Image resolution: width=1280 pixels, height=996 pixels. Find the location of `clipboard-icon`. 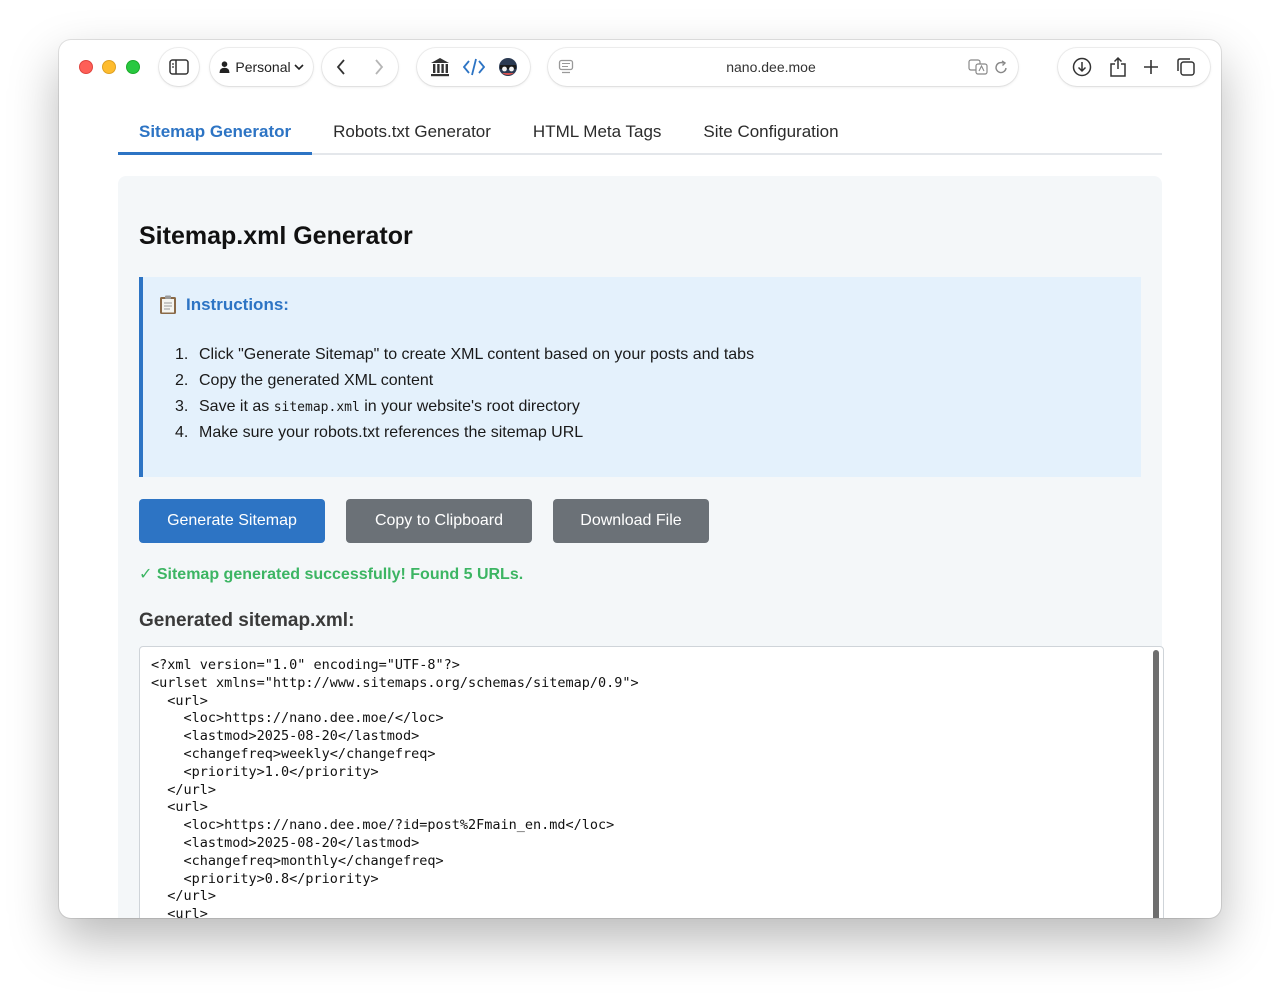

clipboard-icon is located at coordinates (168, 304).